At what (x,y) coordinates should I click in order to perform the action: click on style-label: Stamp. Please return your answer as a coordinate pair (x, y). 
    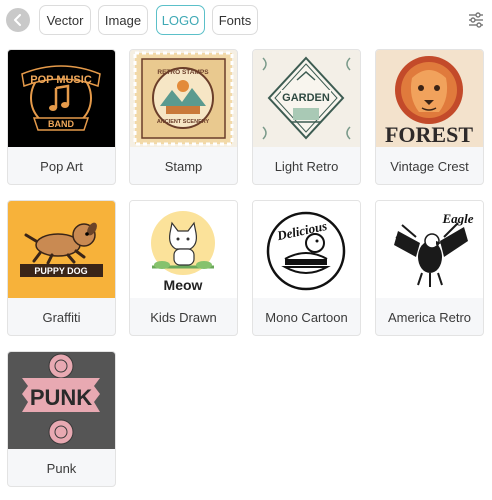
    Looking at the image, I should click on (183, 166).